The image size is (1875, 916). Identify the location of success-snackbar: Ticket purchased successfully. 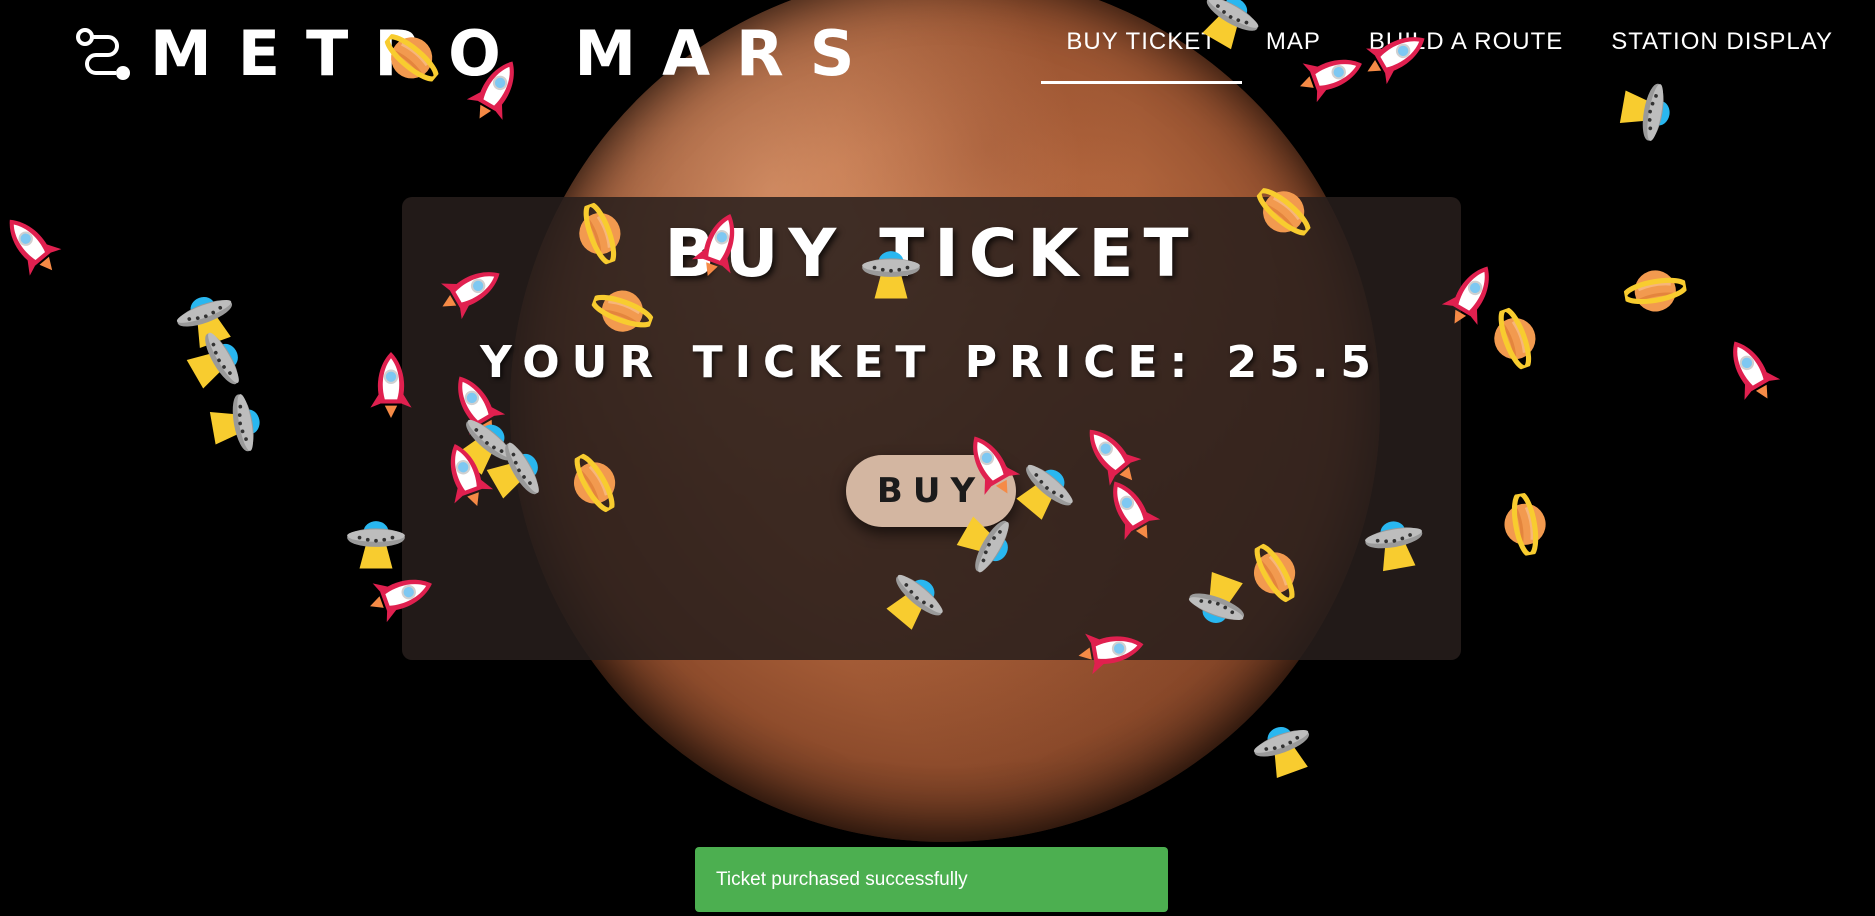
(931, 879).